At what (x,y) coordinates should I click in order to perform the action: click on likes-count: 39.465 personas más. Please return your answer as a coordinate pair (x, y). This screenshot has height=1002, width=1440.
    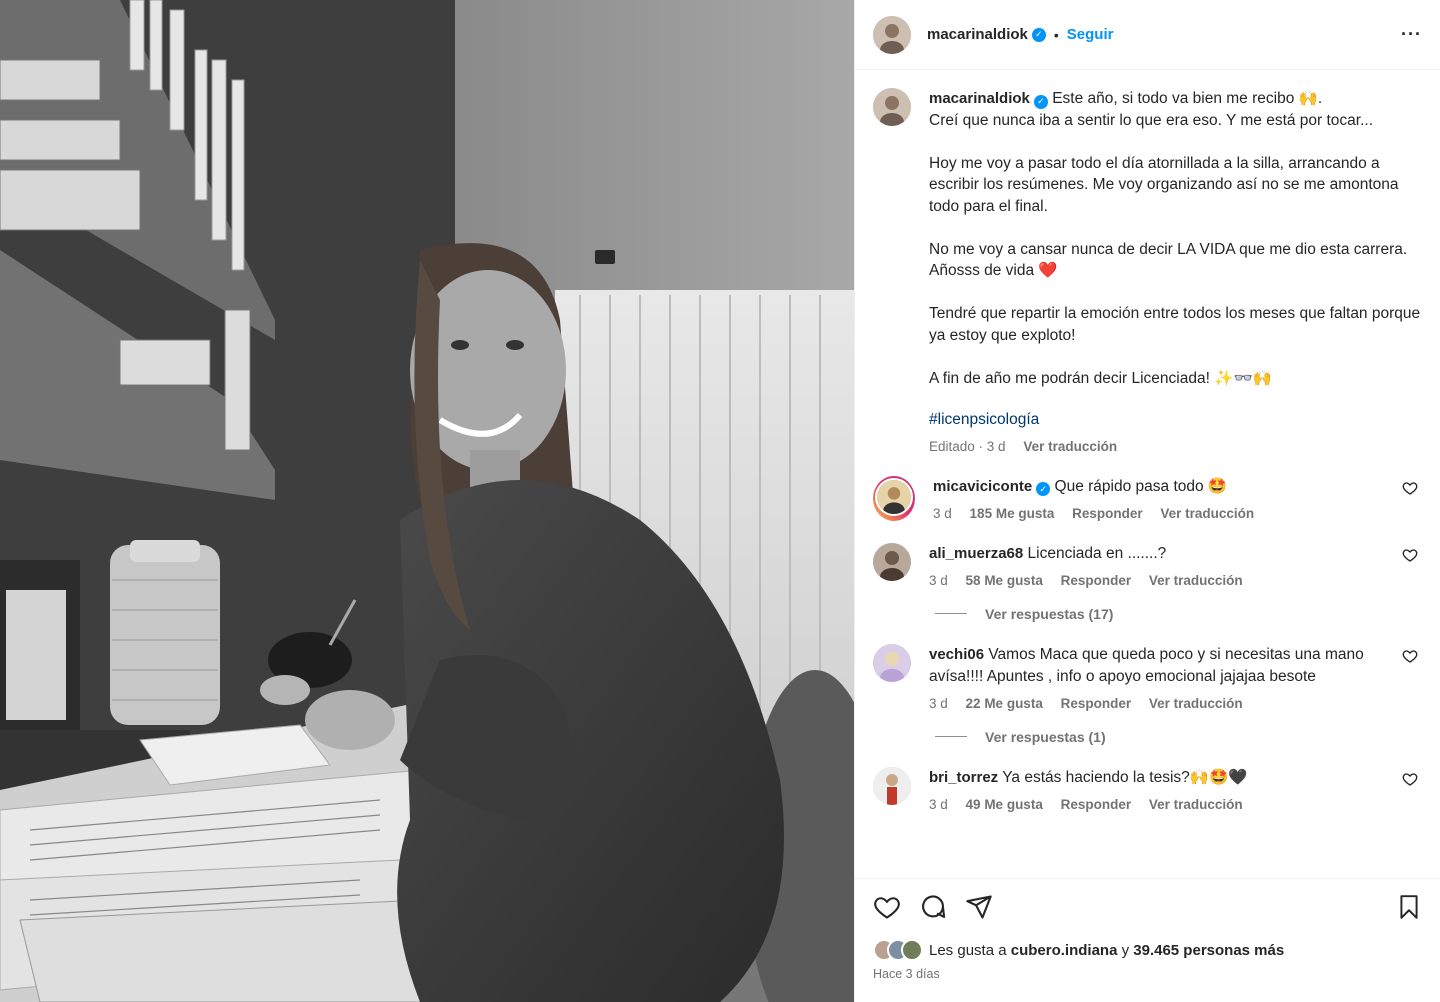
    Looking at the image, I should click on (1208, 950).